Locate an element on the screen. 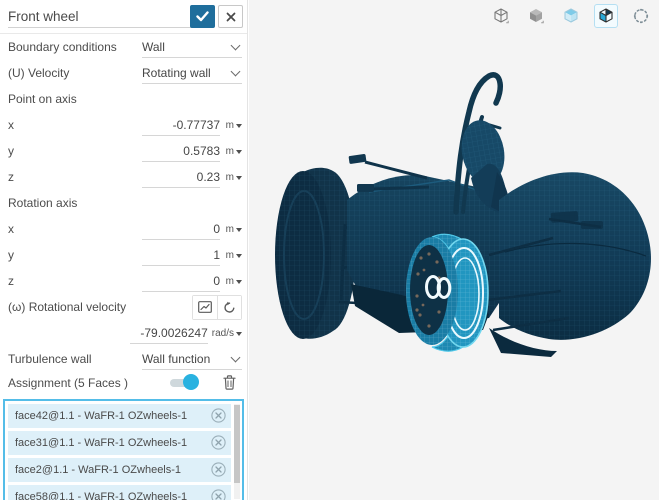 The height and width of the screenshot is (500, 659). close-button is located at coordinates (230, 16).